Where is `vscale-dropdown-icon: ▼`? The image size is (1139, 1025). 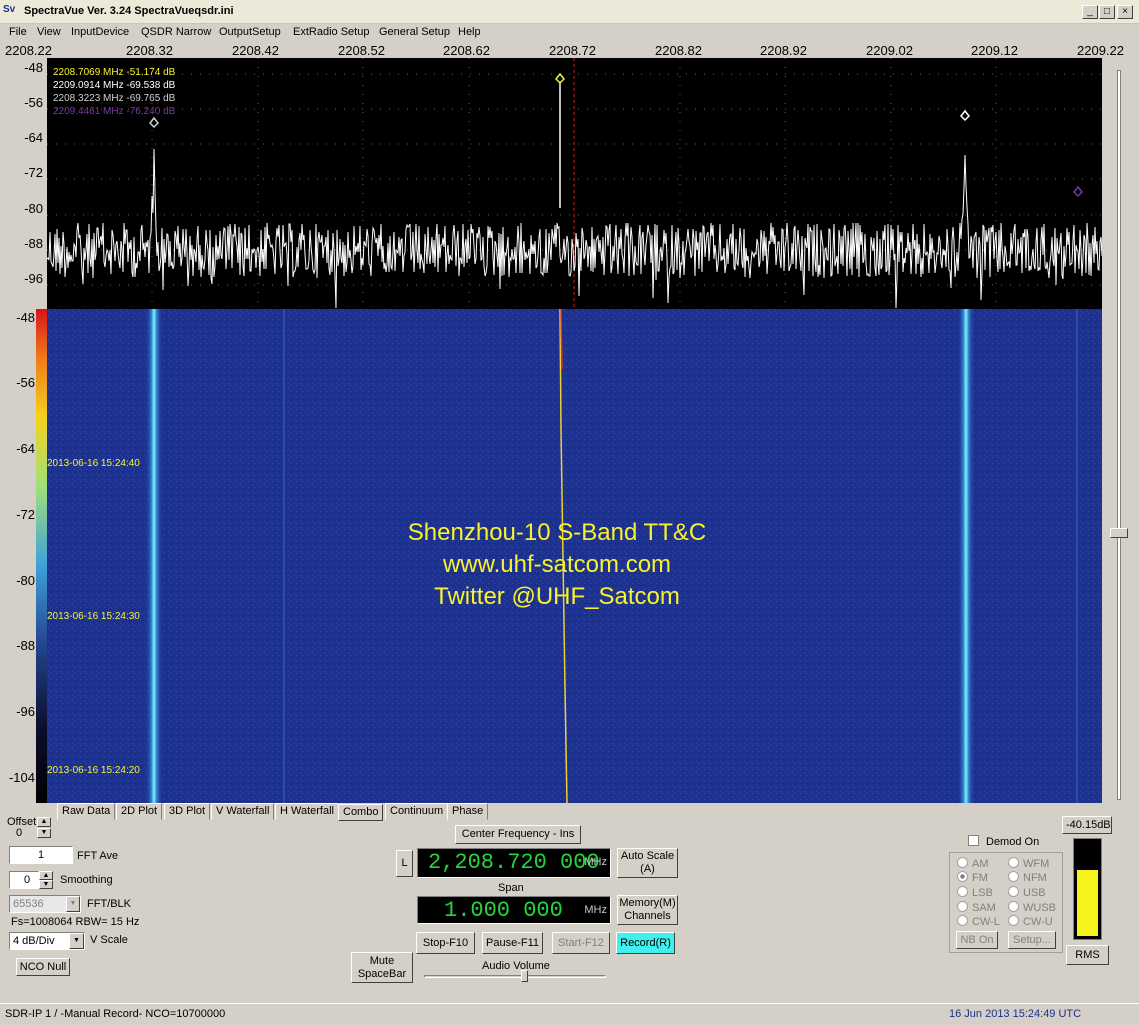
vscale-dropdown-icon: ▼ is located at coordinates (76, 941).